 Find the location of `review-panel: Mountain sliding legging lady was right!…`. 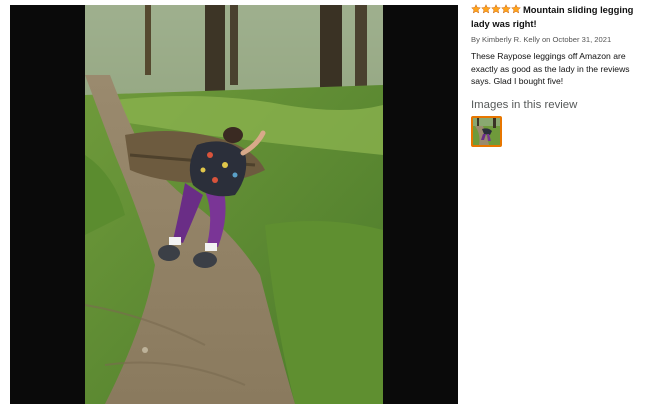

review-panel: Mountain sliding legging lady was right!… is located at coordinates (557, 75).